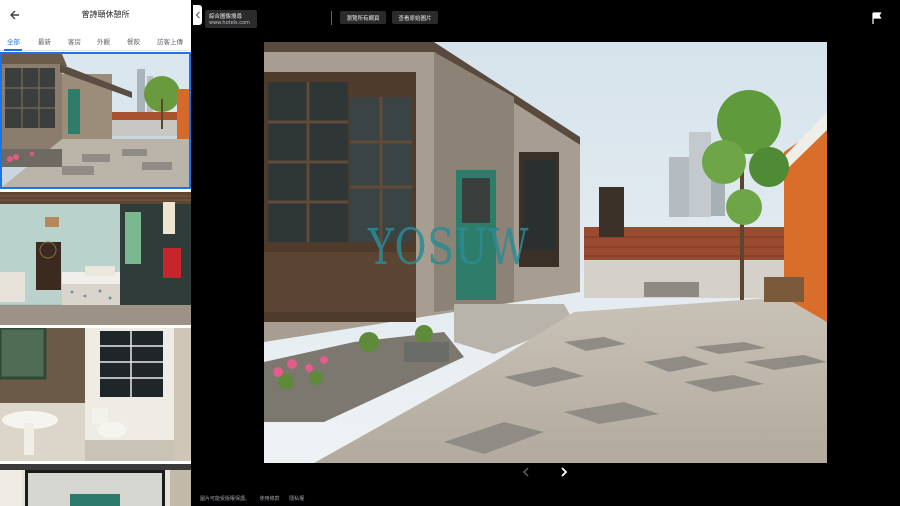  What do you see at coordinates (197, 15) in the screenshot?
I see `collapse-panel-handle` at bounding box center [197, 15].